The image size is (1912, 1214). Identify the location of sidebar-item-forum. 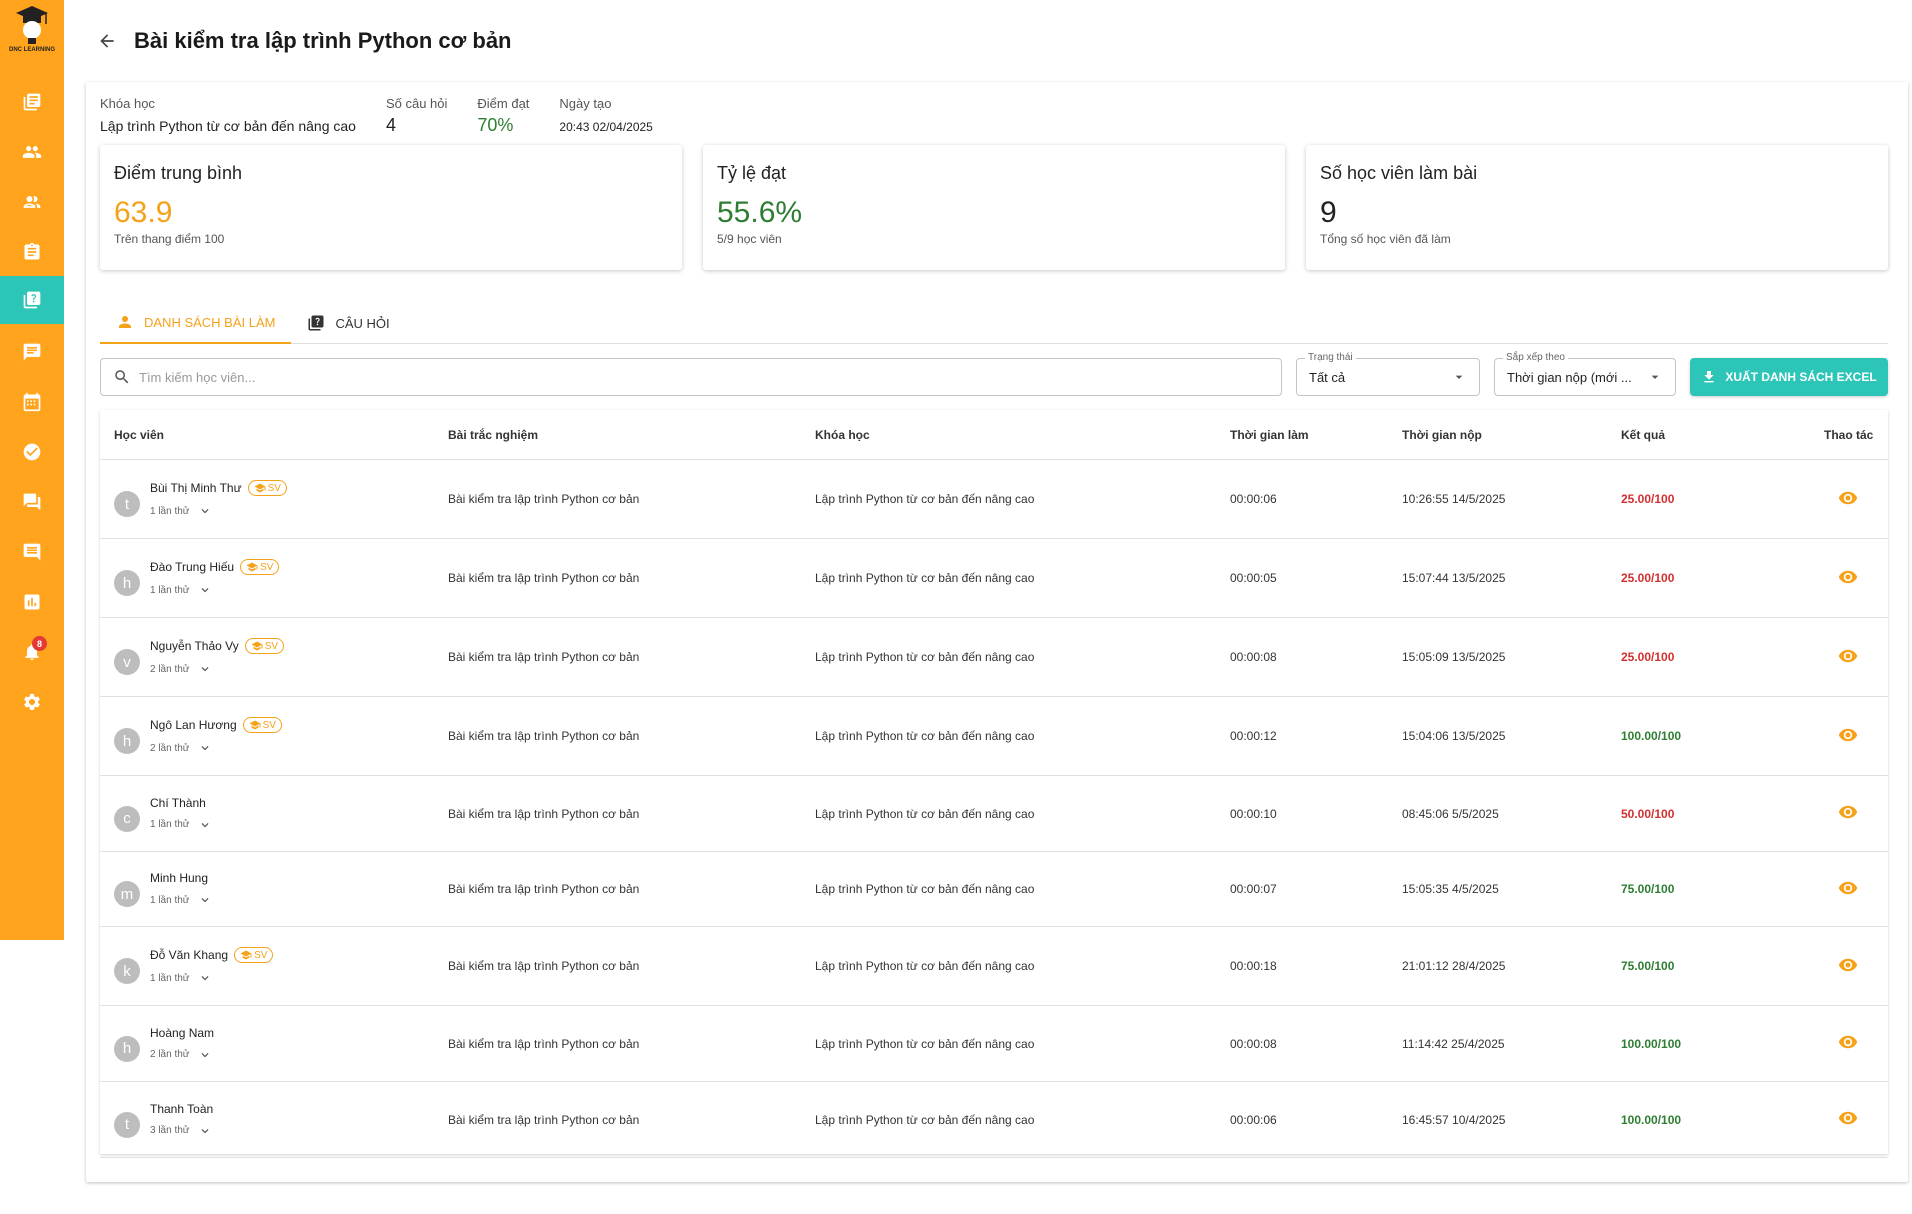
(32, 502).